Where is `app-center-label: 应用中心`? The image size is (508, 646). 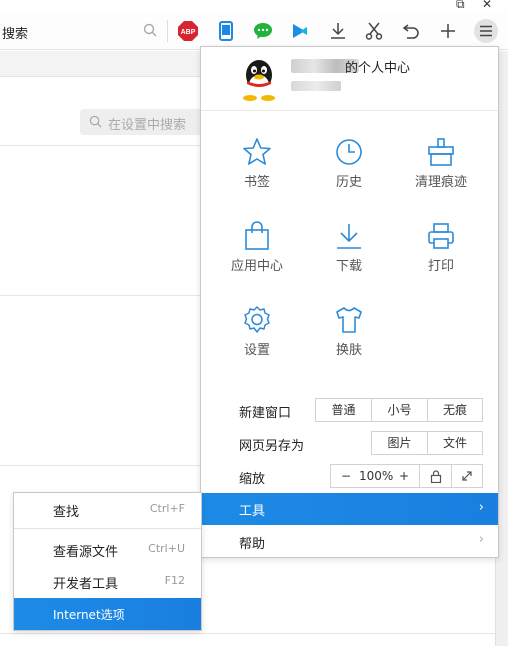
app-center-label: 应用中心 is located at coordinates (256, 266).